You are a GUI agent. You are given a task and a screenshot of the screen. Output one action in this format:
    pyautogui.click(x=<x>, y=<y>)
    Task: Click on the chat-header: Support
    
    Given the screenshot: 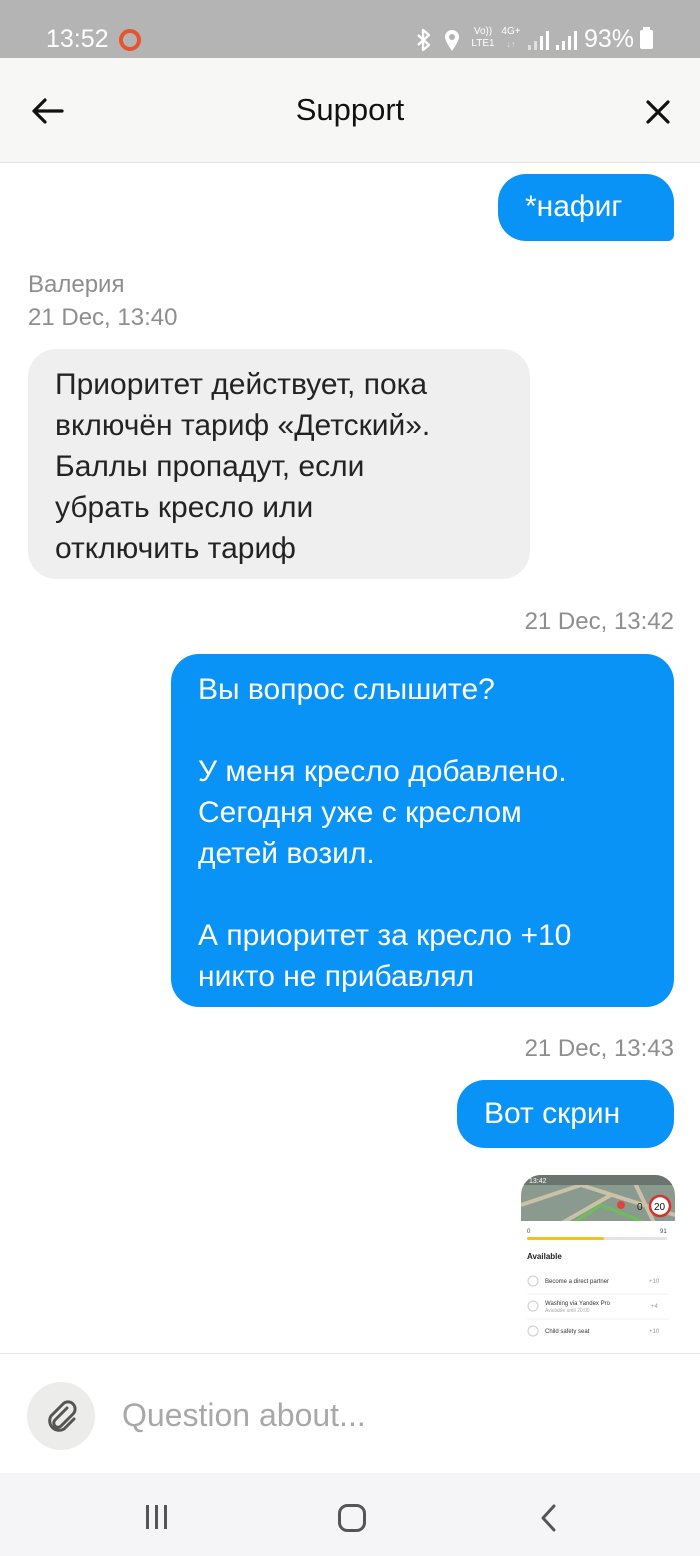 What is the action you would take?
    pyautogui.click(x=350, y=110)
    